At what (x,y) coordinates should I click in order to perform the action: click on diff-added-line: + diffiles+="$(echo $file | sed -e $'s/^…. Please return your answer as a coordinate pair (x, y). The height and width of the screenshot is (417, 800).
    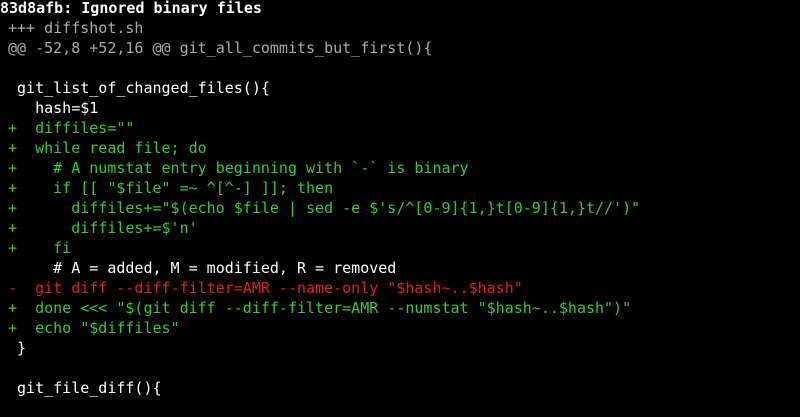
    Looking at the image, I should click on (324, 208).